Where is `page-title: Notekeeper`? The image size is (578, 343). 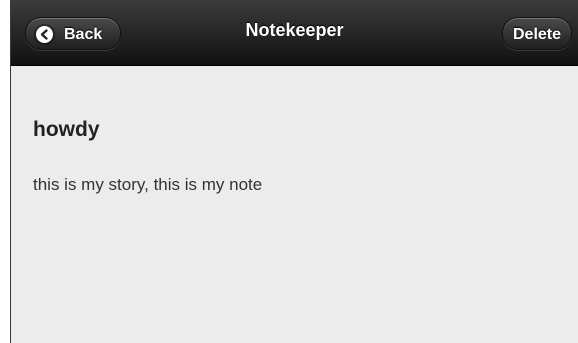 page-title: Notekeeper is located at coordinates (294, 30).